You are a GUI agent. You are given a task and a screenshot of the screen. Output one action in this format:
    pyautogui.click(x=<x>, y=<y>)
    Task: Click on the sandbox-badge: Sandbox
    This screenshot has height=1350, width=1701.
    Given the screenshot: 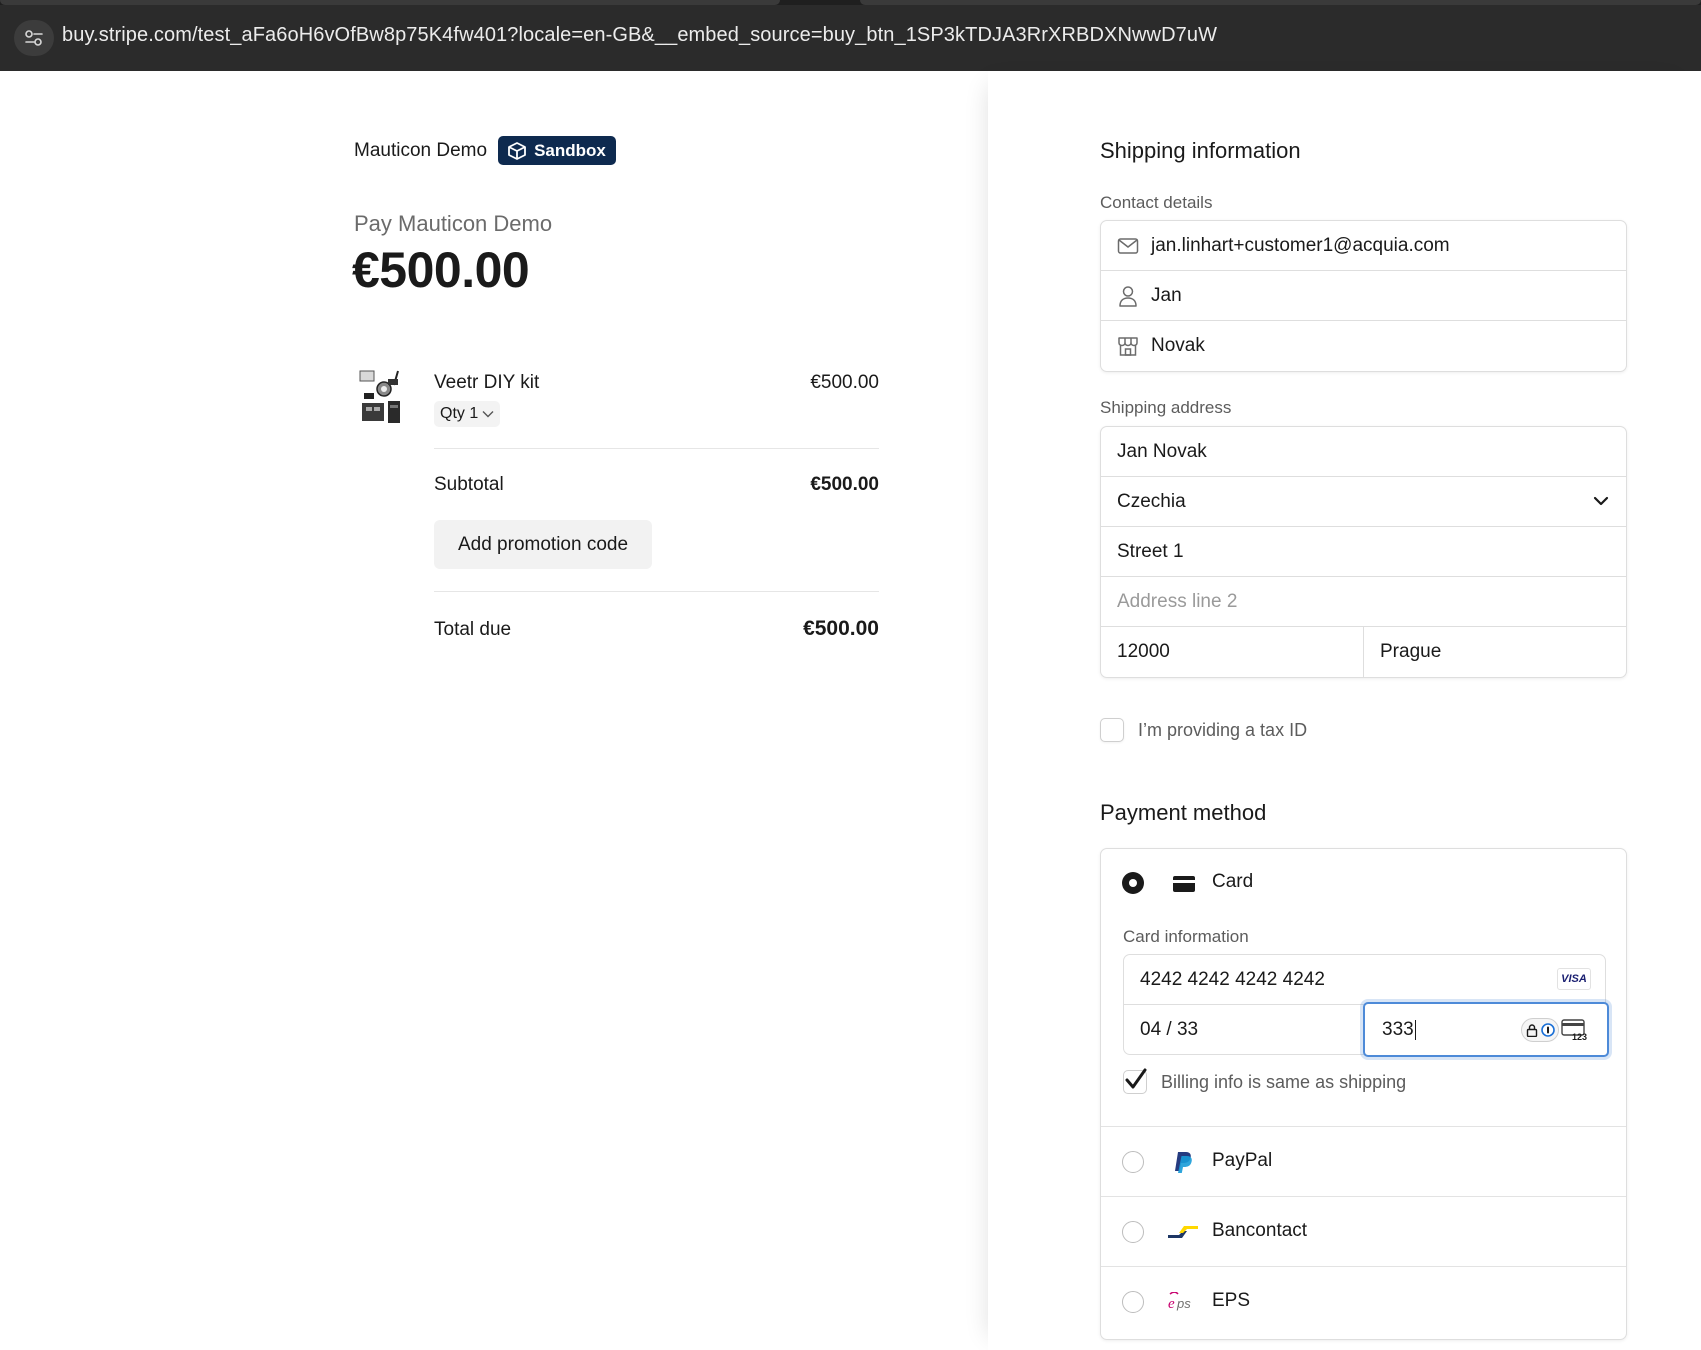 What is the action you would take?
    pyautogui.click(x=557, y=150)
    